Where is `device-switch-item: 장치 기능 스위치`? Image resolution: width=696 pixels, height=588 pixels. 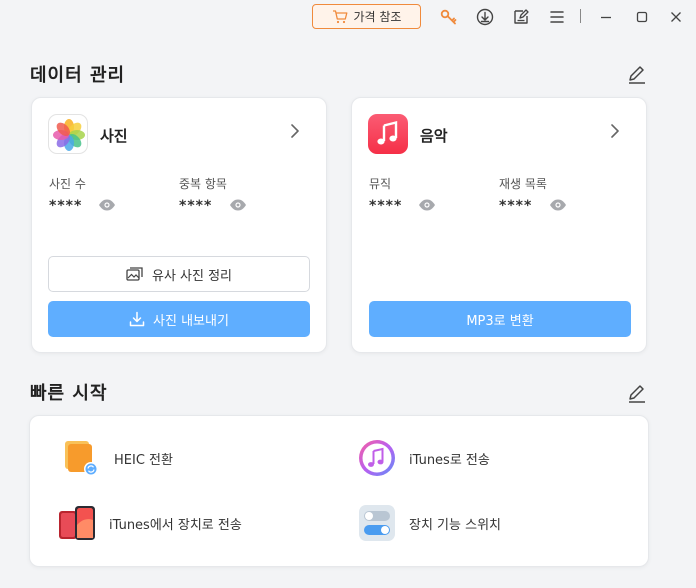
device-switch-item: 장치 기능 스위치 is located at coordinates (429, 523).